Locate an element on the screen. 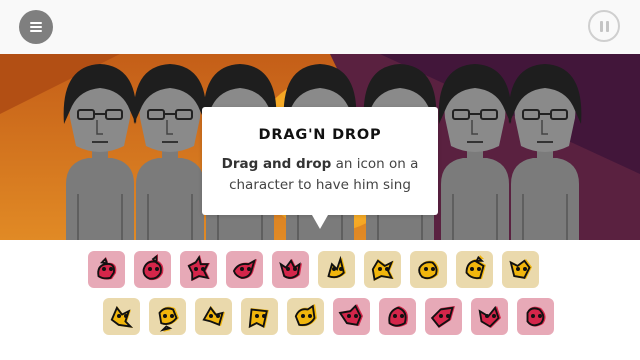 This screenshot has width=640, height=360. tooltip-body-bold: Drag and drop is located at coordinates (276, 164).